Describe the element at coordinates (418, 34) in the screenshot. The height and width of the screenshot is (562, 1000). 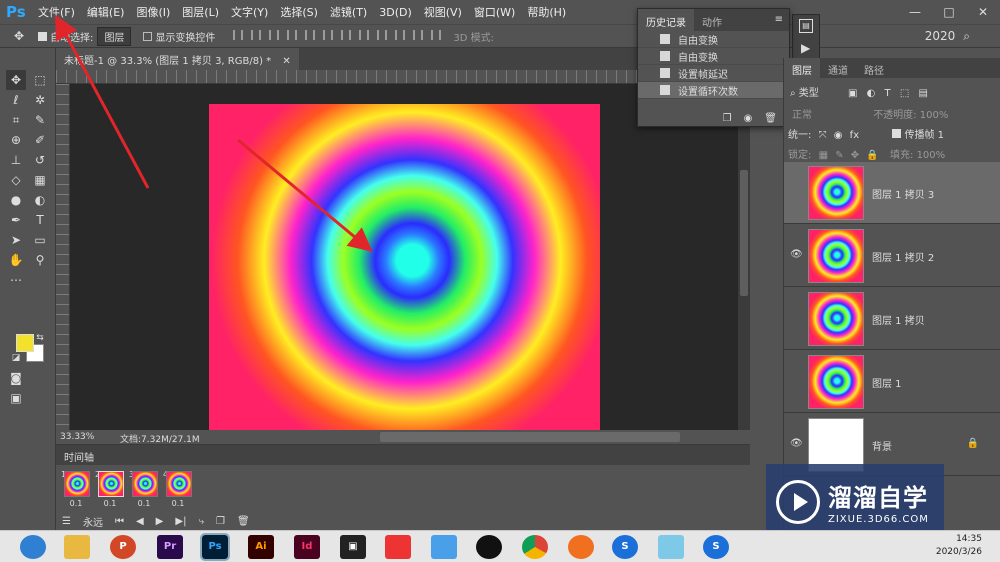
I see `distribute-center-icon` at that location.